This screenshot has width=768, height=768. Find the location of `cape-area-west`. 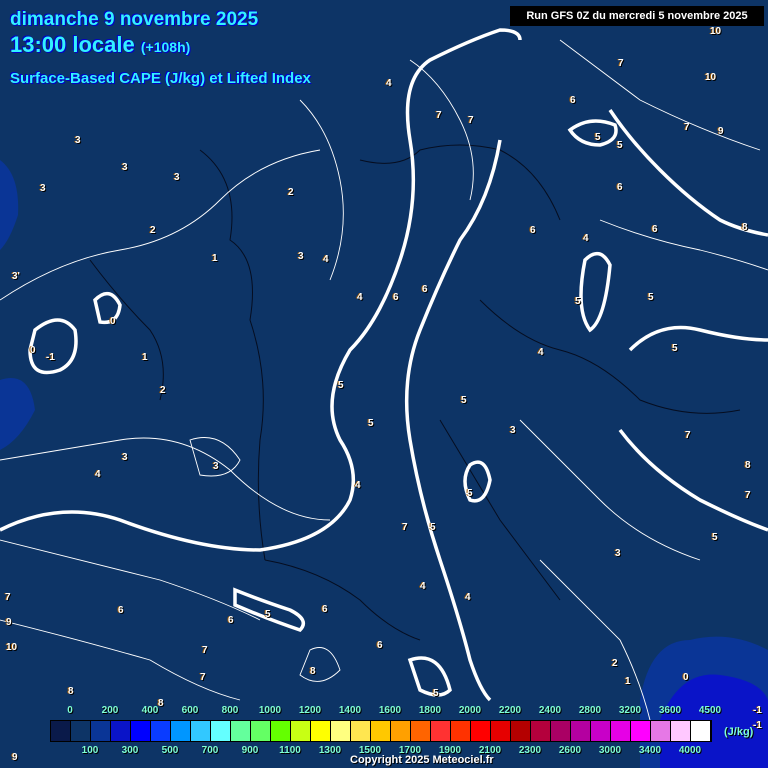

cape-area-west is located at coordinates (9, 205).